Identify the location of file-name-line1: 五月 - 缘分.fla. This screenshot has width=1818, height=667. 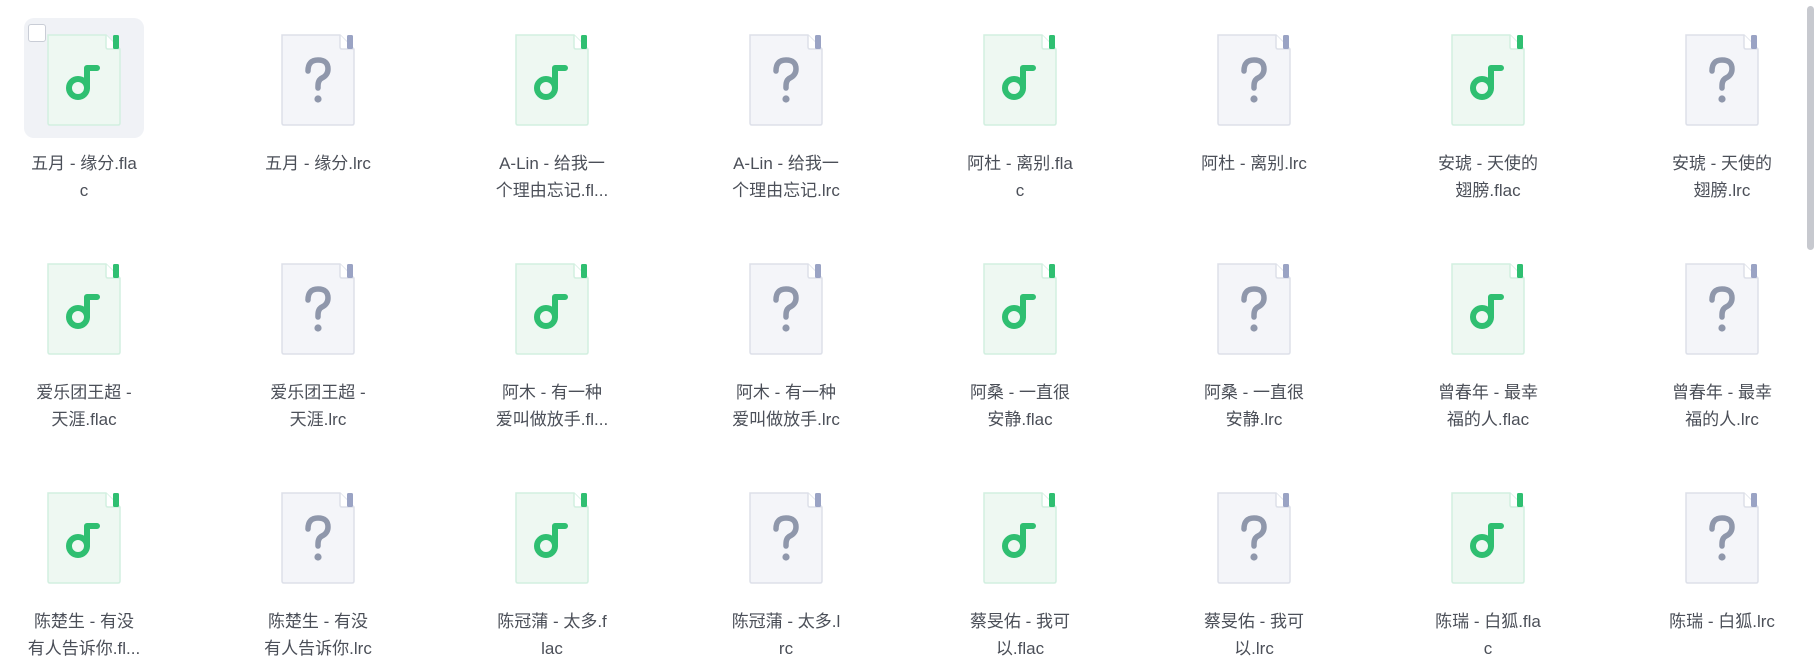
(84, 163).